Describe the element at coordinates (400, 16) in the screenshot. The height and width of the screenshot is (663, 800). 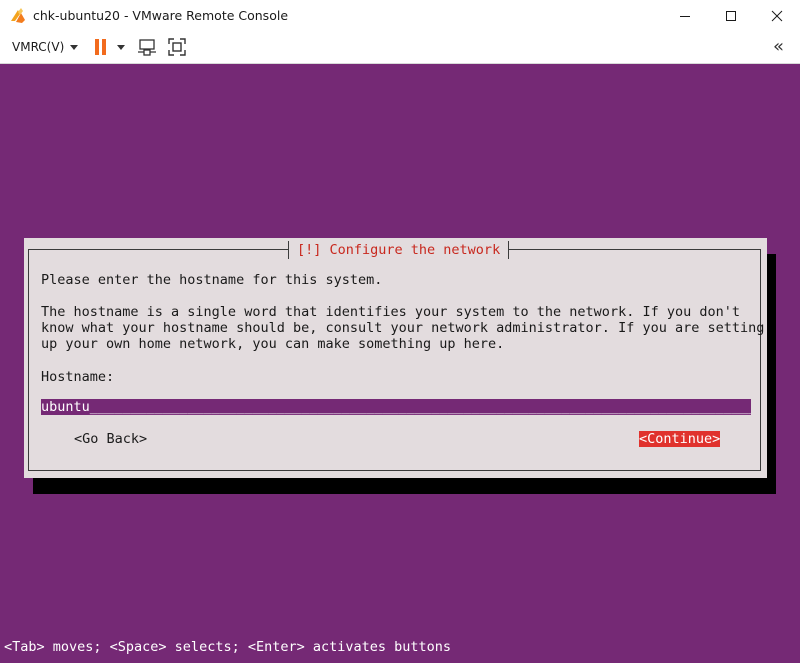
I see `window-title-bar: chk-ubuntu20 - VMware Remote Console` at that location.